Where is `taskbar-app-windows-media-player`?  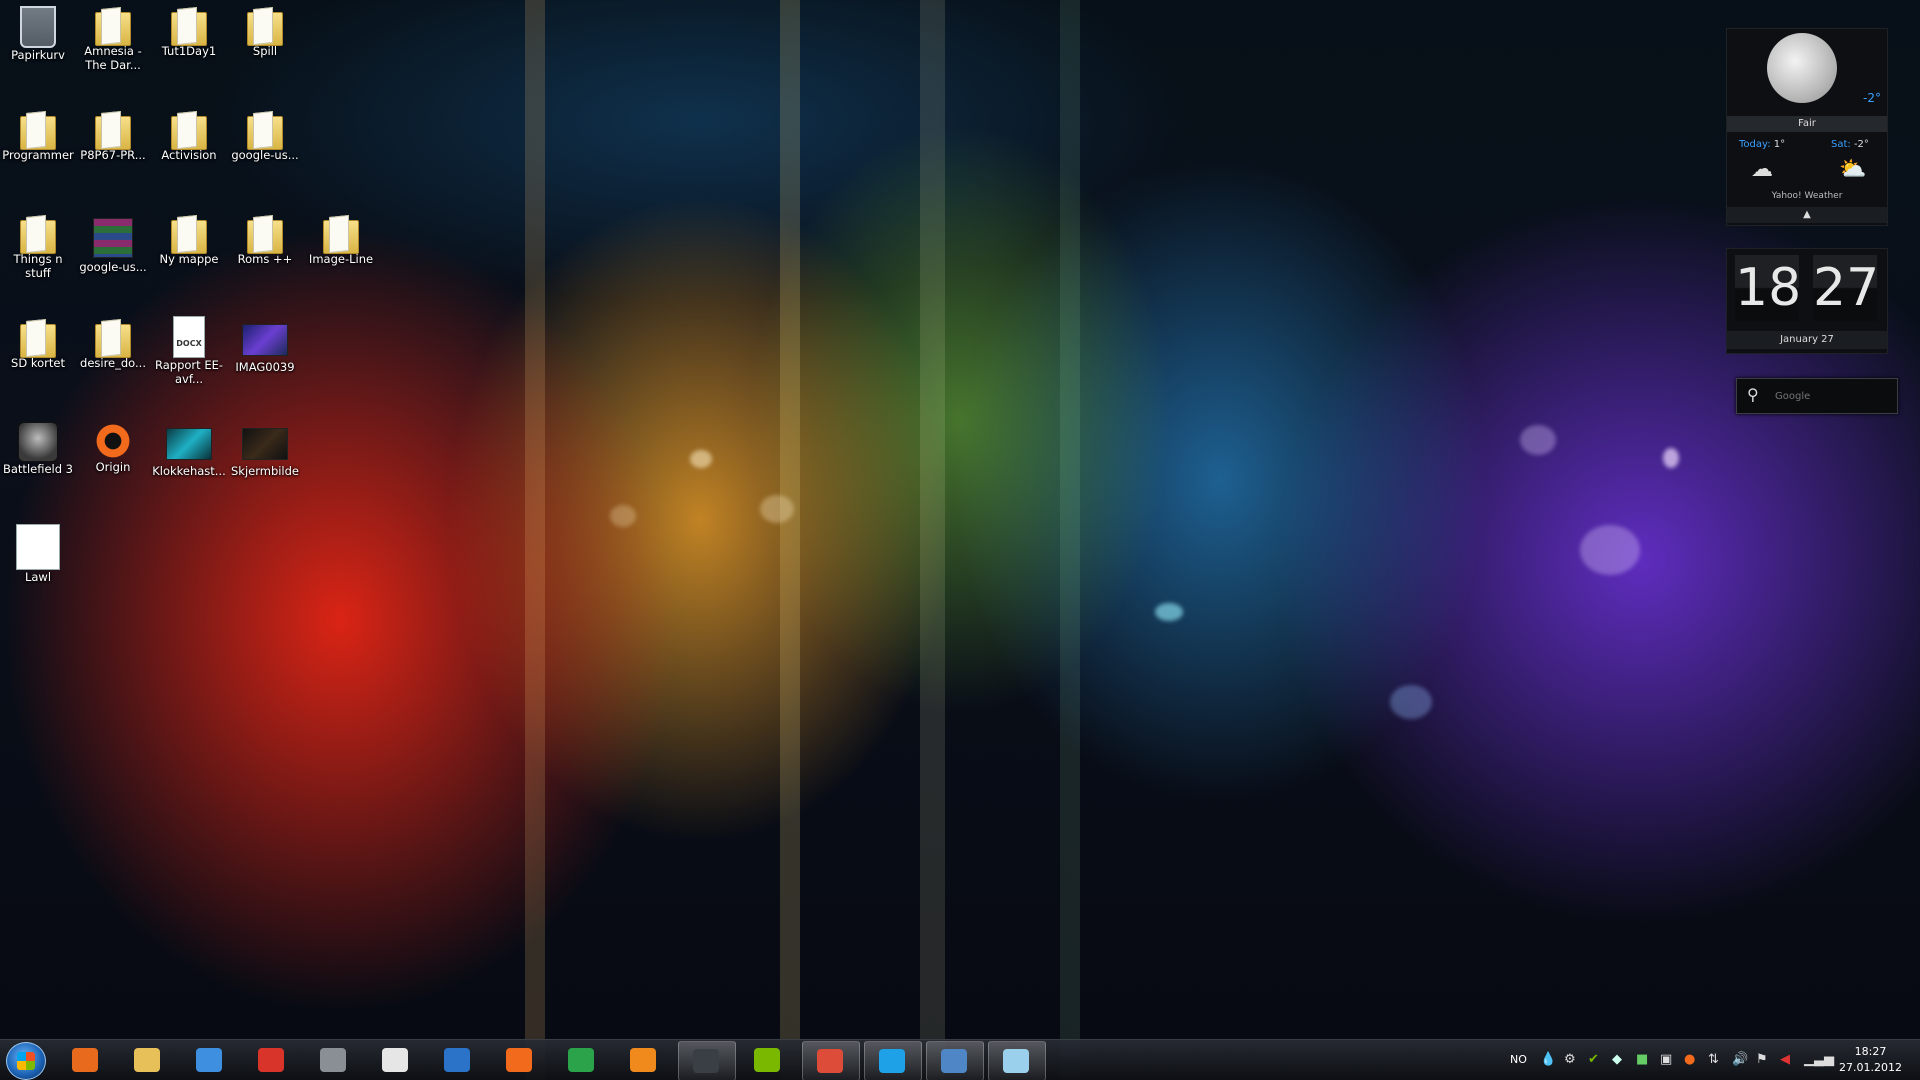
taskbar-app-windows-media-player is located at coordinates (86, 1060).